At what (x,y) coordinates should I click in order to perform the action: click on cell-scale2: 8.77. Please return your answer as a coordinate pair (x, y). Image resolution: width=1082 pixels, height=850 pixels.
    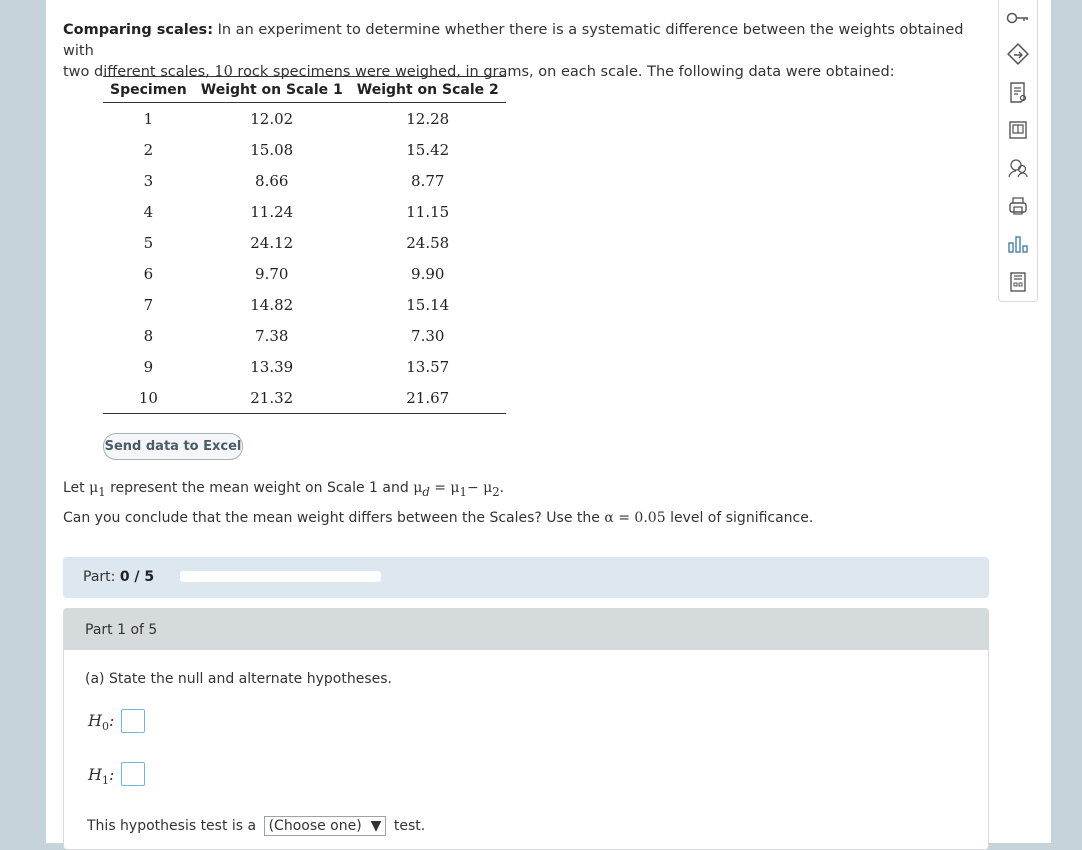
    Looking at the image, I should click on (428, 180).